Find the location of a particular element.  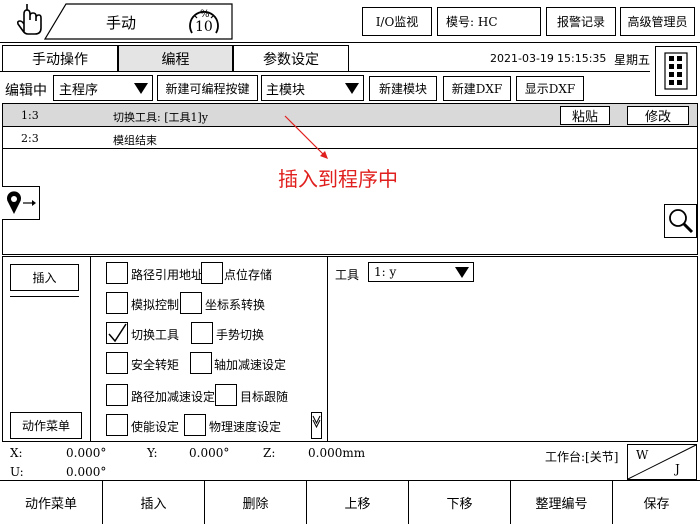

tab-manual-operation: 手动操作 is located at coordinates (60, 58).